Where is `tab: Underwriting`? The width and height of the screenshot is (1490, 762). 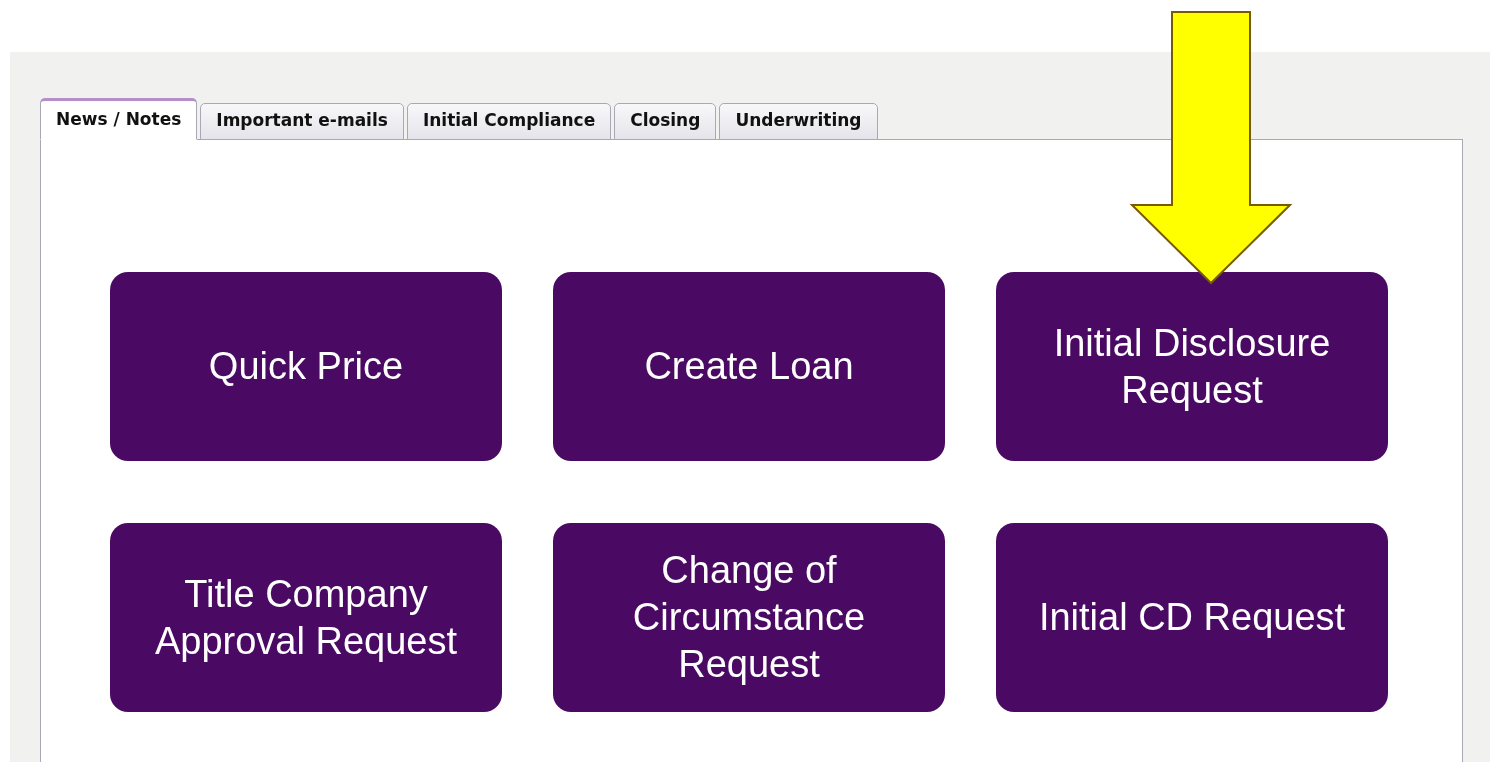
tab: Underwriting is located at coordinates (798, 121).